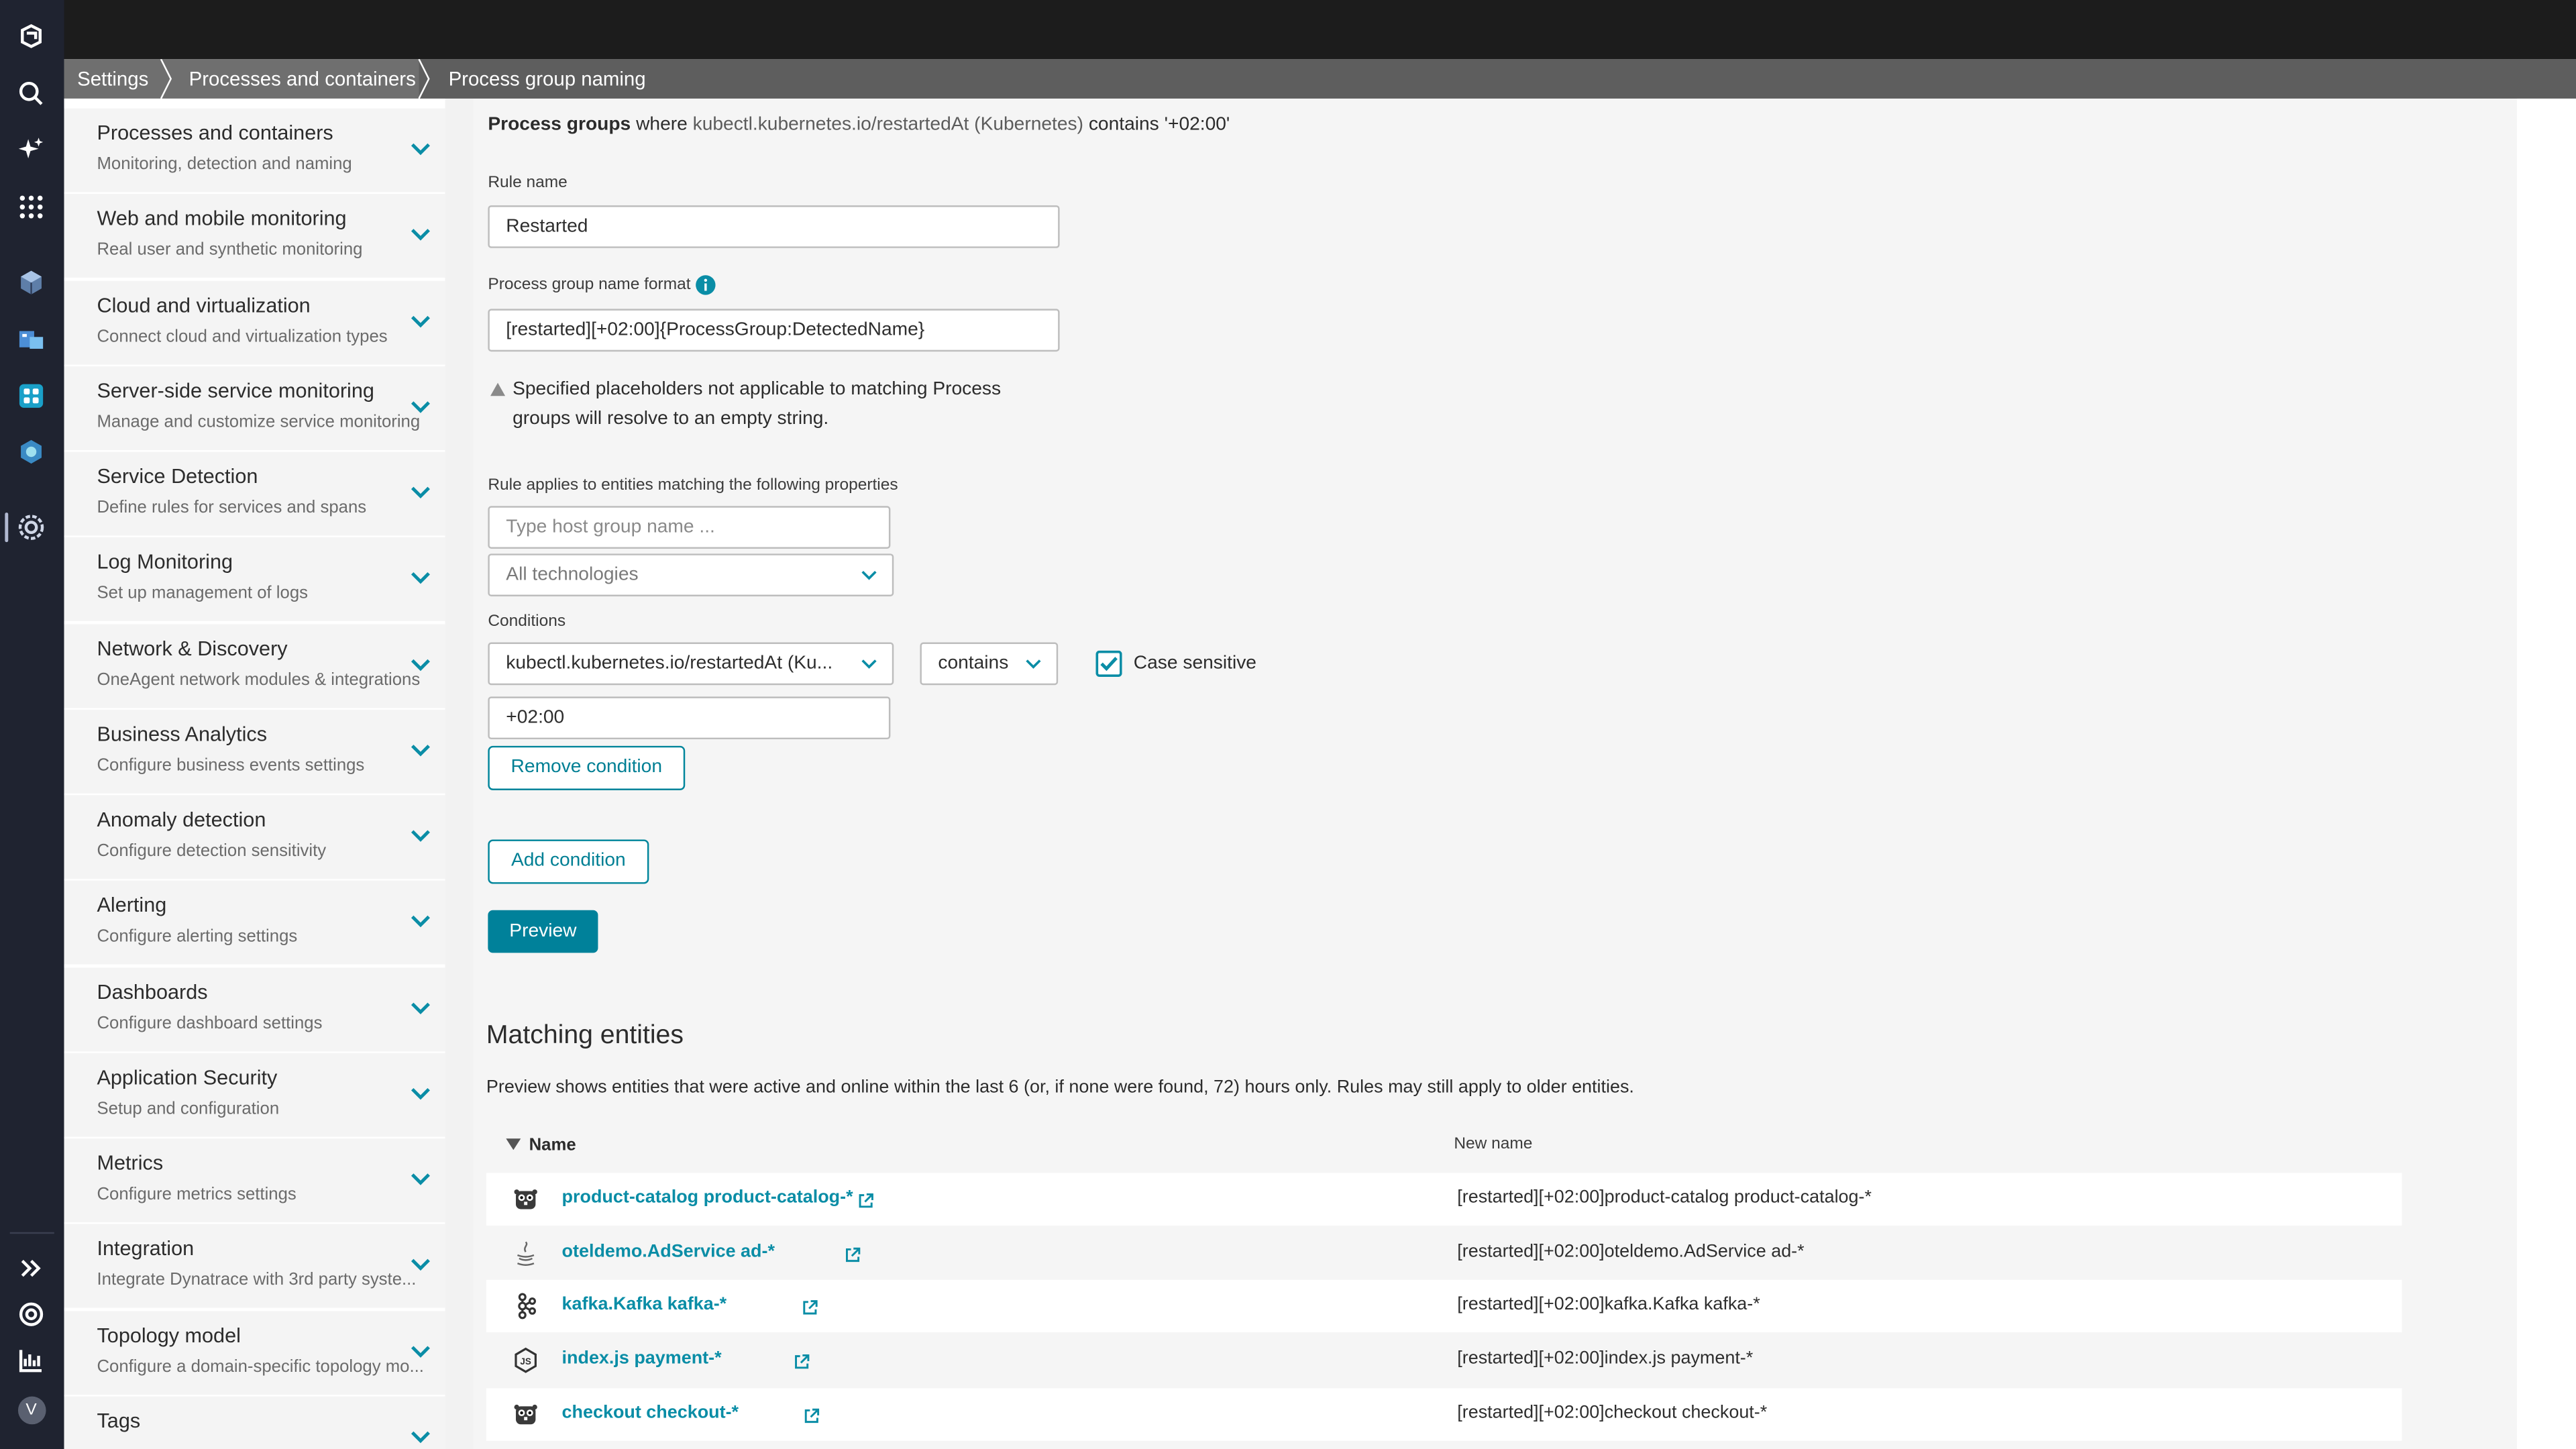 This screenshot has width=2576, height=1449. I want to click on kafka-icon, so click(526, 1306).